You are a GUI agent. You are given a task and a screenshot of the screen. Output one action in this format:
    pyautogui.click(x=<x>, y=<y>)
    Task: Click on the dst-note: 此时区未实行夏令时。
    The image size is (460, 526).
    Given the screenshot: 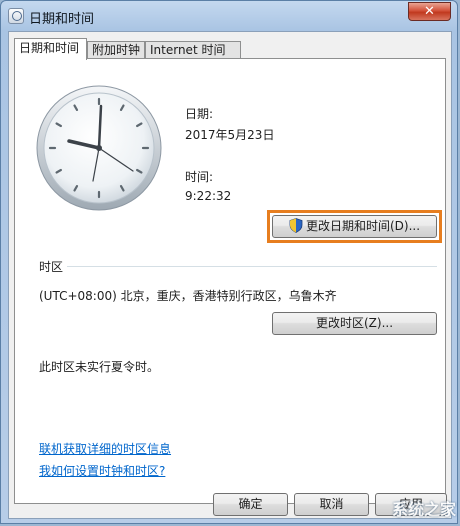 What is the action you would take?
    pyautogui.click(x=99, y=367)
    